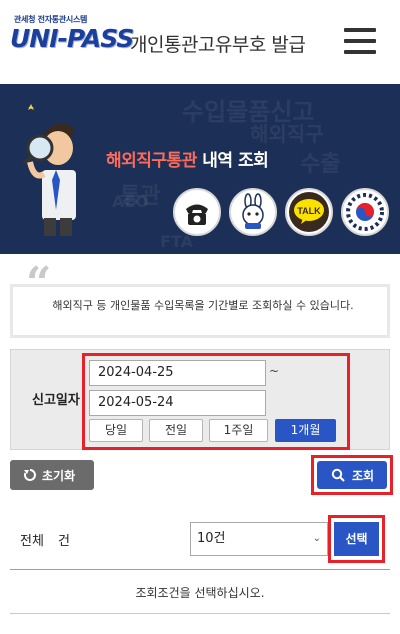 This screenshot has height=634, width=400. What do you see at coordinates (116, 430) in the screenshot?
I see `period-today-button: 당일` at bounding box center [116, 430].